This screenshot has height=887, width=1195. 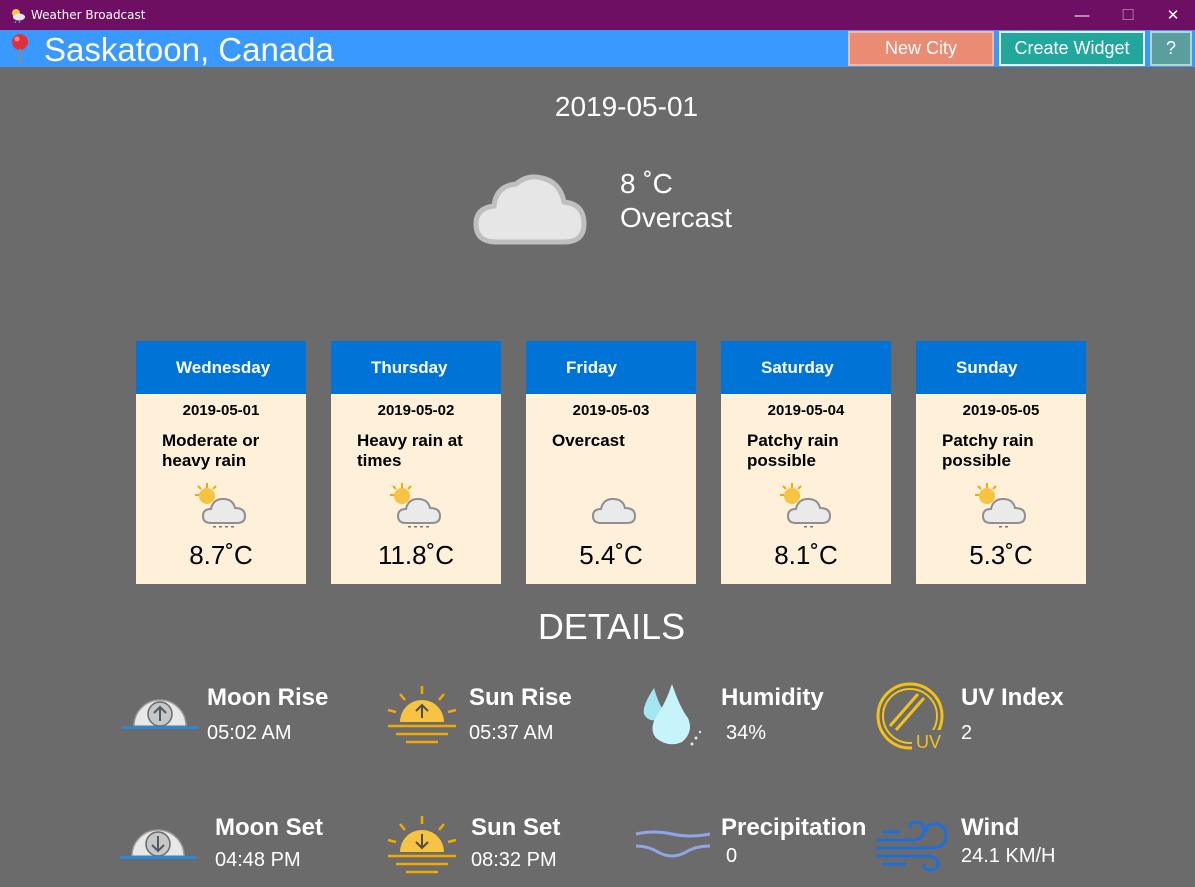 What do you see at coordinates (416, 410) in the screenshot?
I see `forecast-date: 2019-05-02` at bounding box center [416, 410].